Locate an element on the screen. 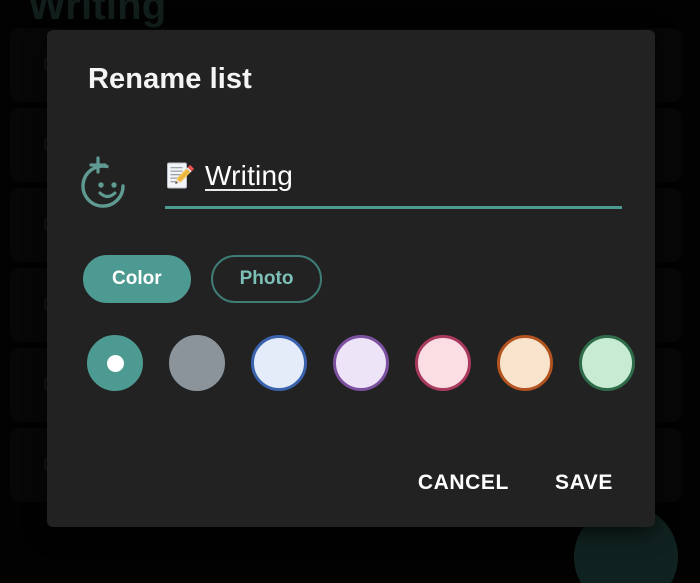  color-swatch-row is located at coordinates (361, 363).